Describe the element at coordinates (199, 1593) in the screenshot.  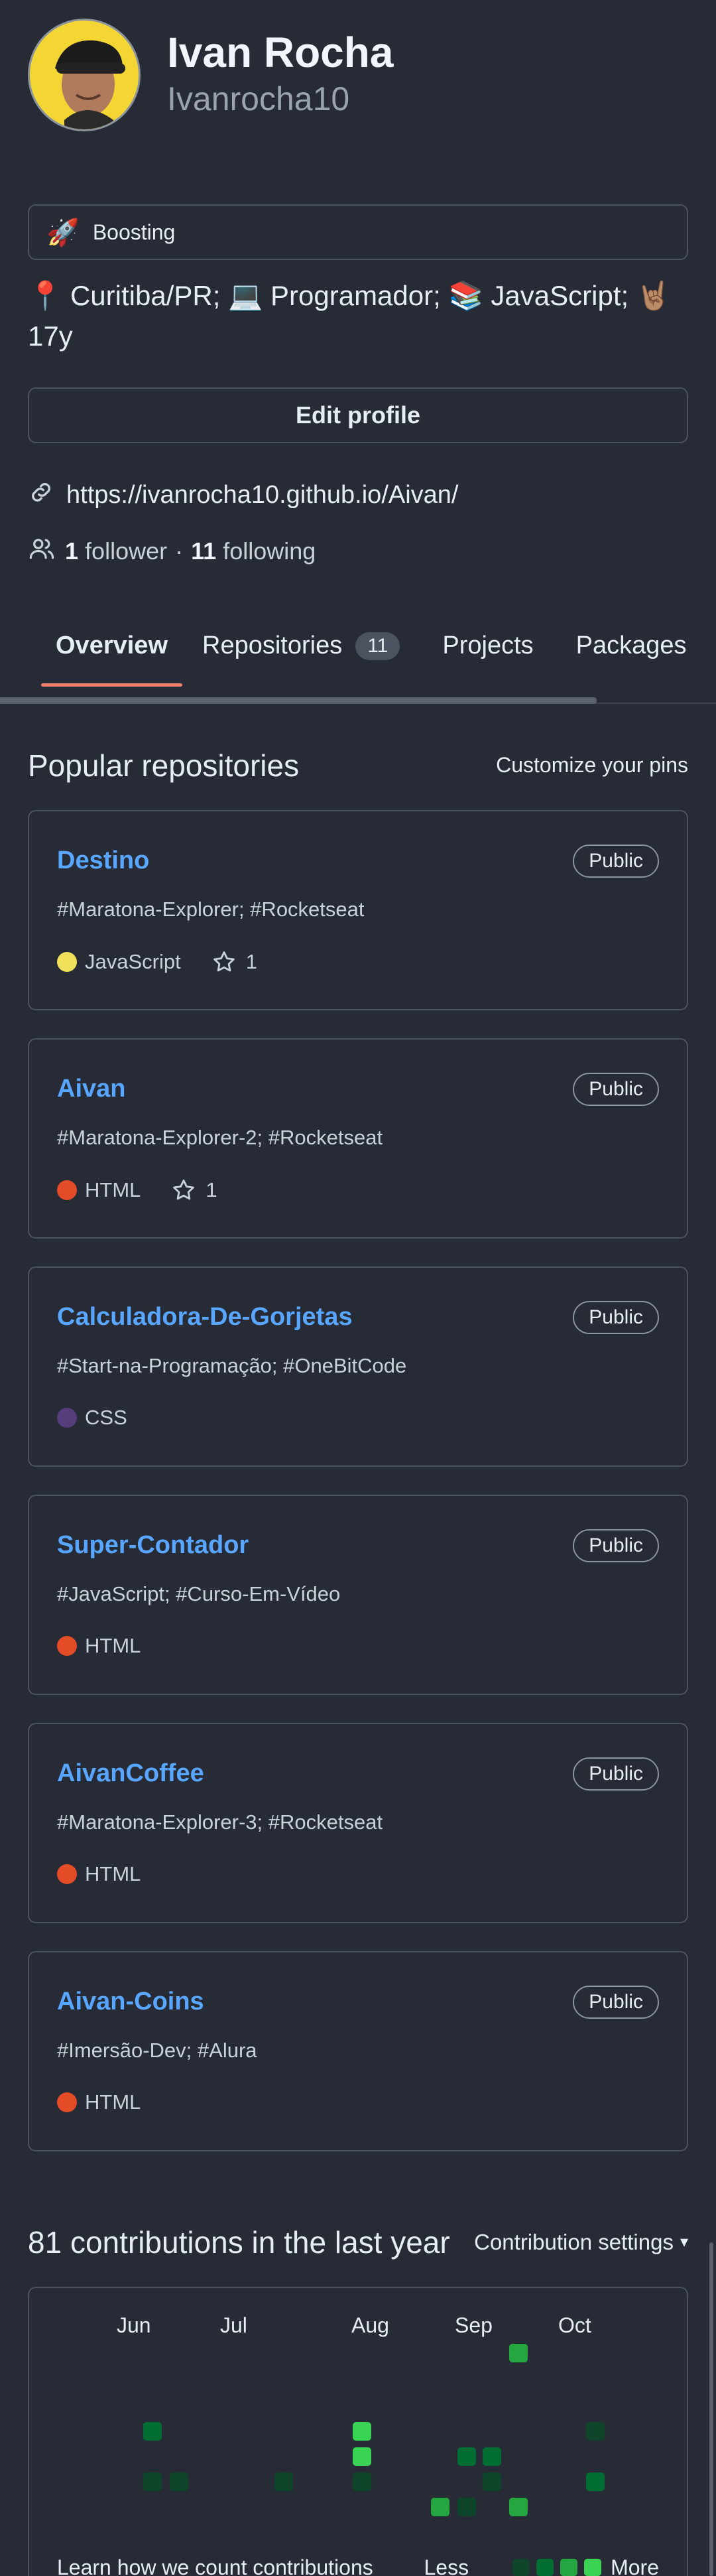
I see `repo-description: #JavaScript; #Curso-Em-Vídeo` at that location.